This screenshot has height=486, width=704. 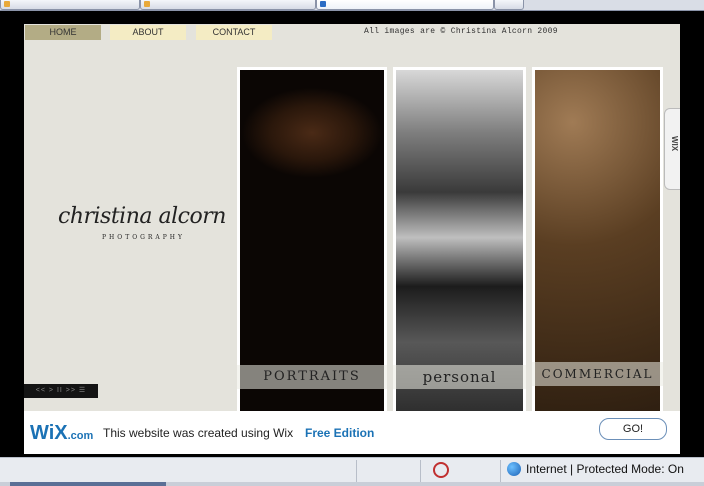 I want to click on go-button: GO!, so click(x=633, y=429).